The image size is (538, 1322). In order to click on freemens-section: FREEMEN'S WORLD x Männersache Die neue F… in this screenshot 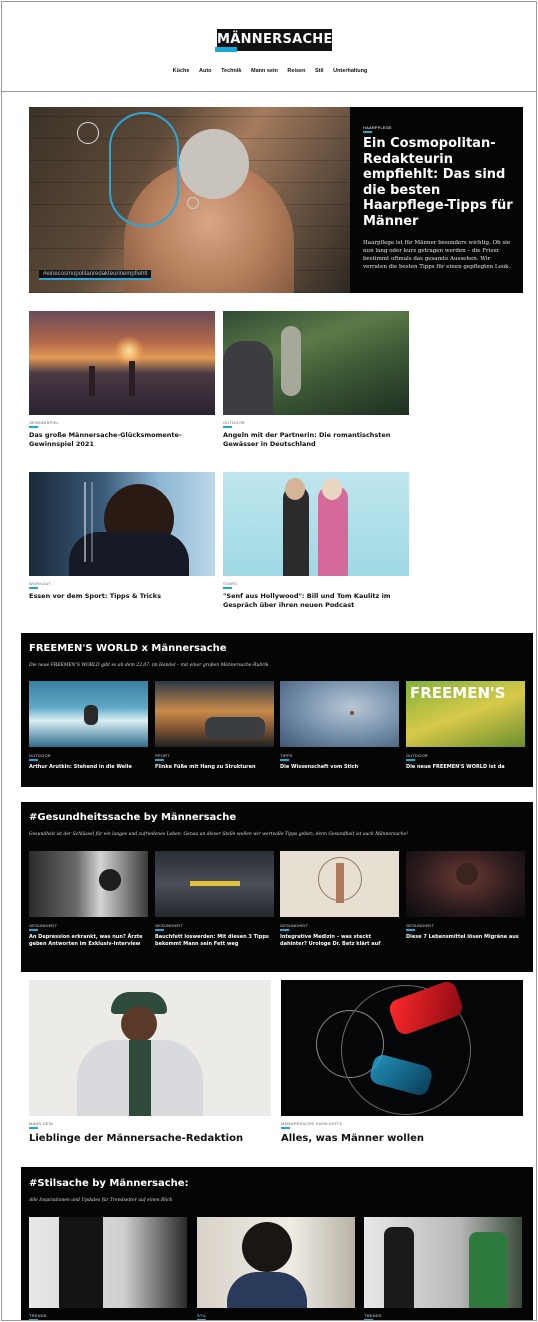, I will do `click(277, 710)`.